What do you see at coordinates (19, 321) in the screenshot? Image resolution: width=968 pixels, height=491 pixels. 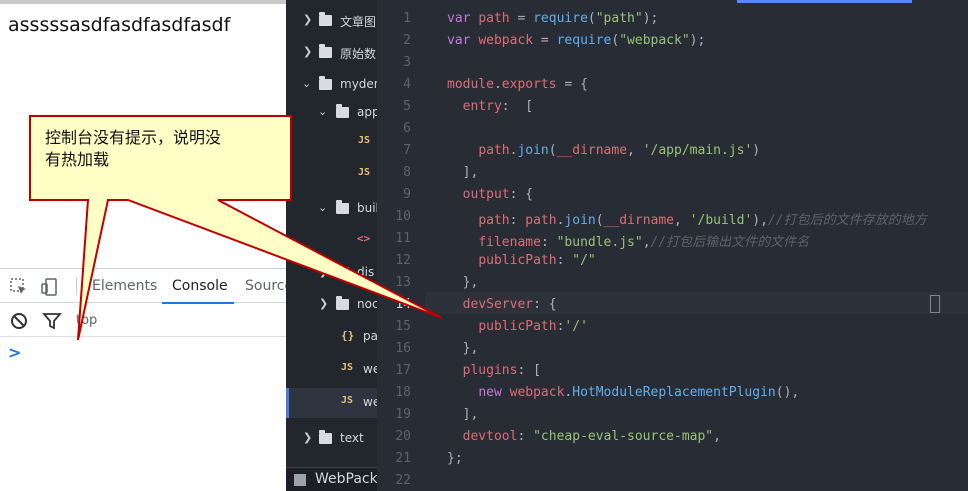 I see `clear-console-icon` at bounding box center [19, 321].